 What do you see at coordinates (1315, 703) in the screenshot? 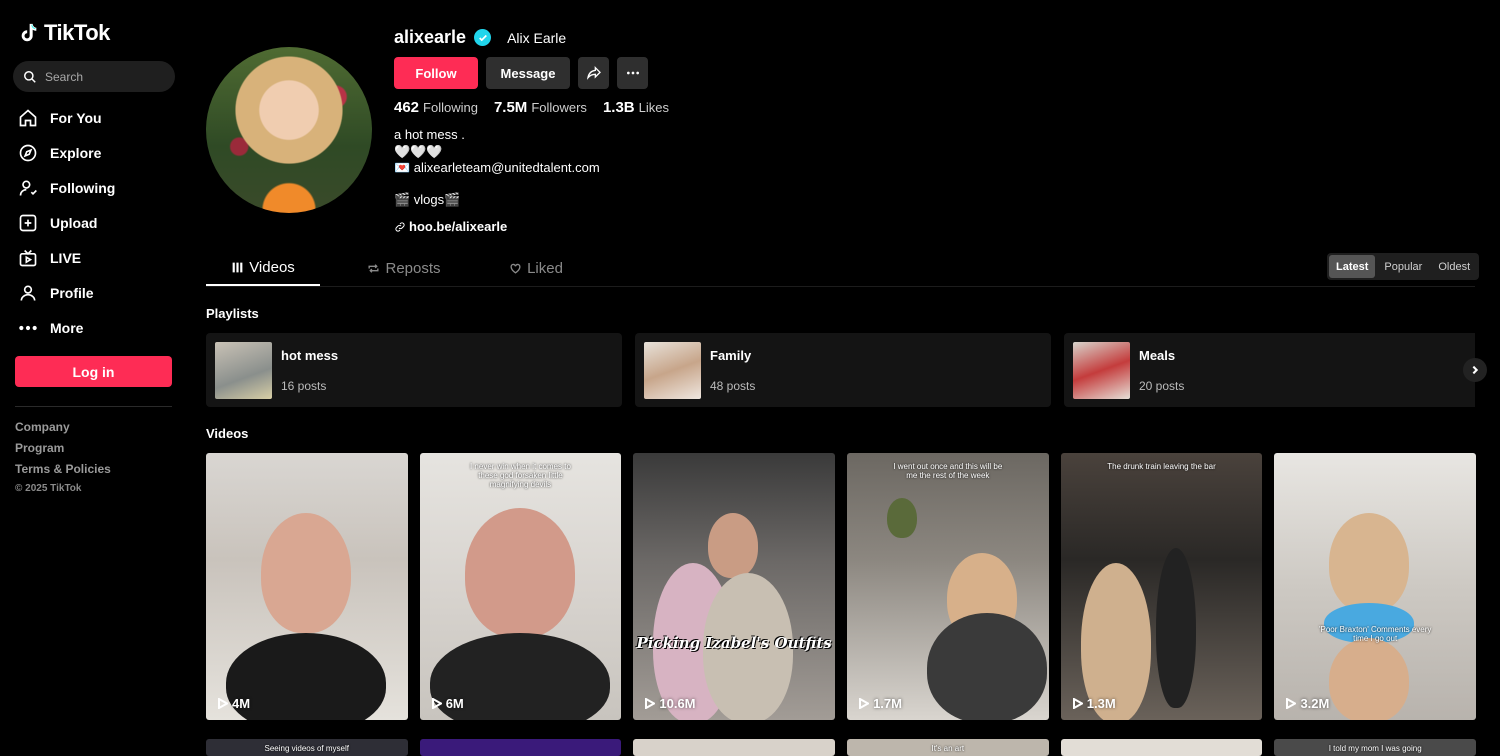
I see `view-count-text: 3.2M` at bounding box center [1315, 703].